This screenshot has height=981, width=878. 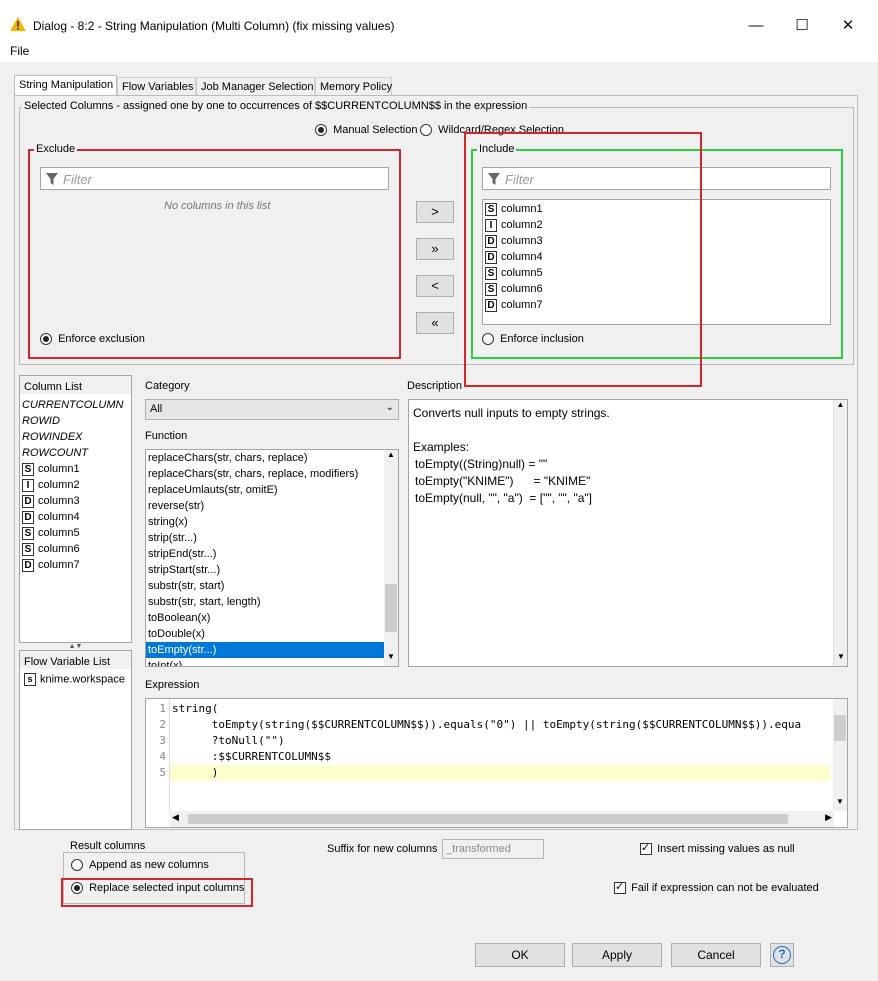 I want to click on add-all-button: », so click(x=435, y=249).